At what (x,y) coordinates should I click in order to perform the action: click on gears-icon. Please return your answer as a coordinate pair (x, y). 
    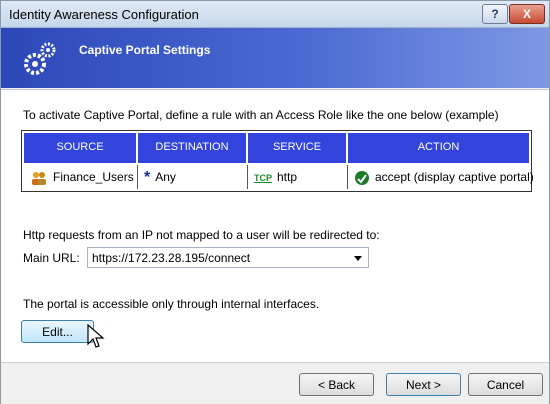
    Looking at the image, I should click on (40, 58).